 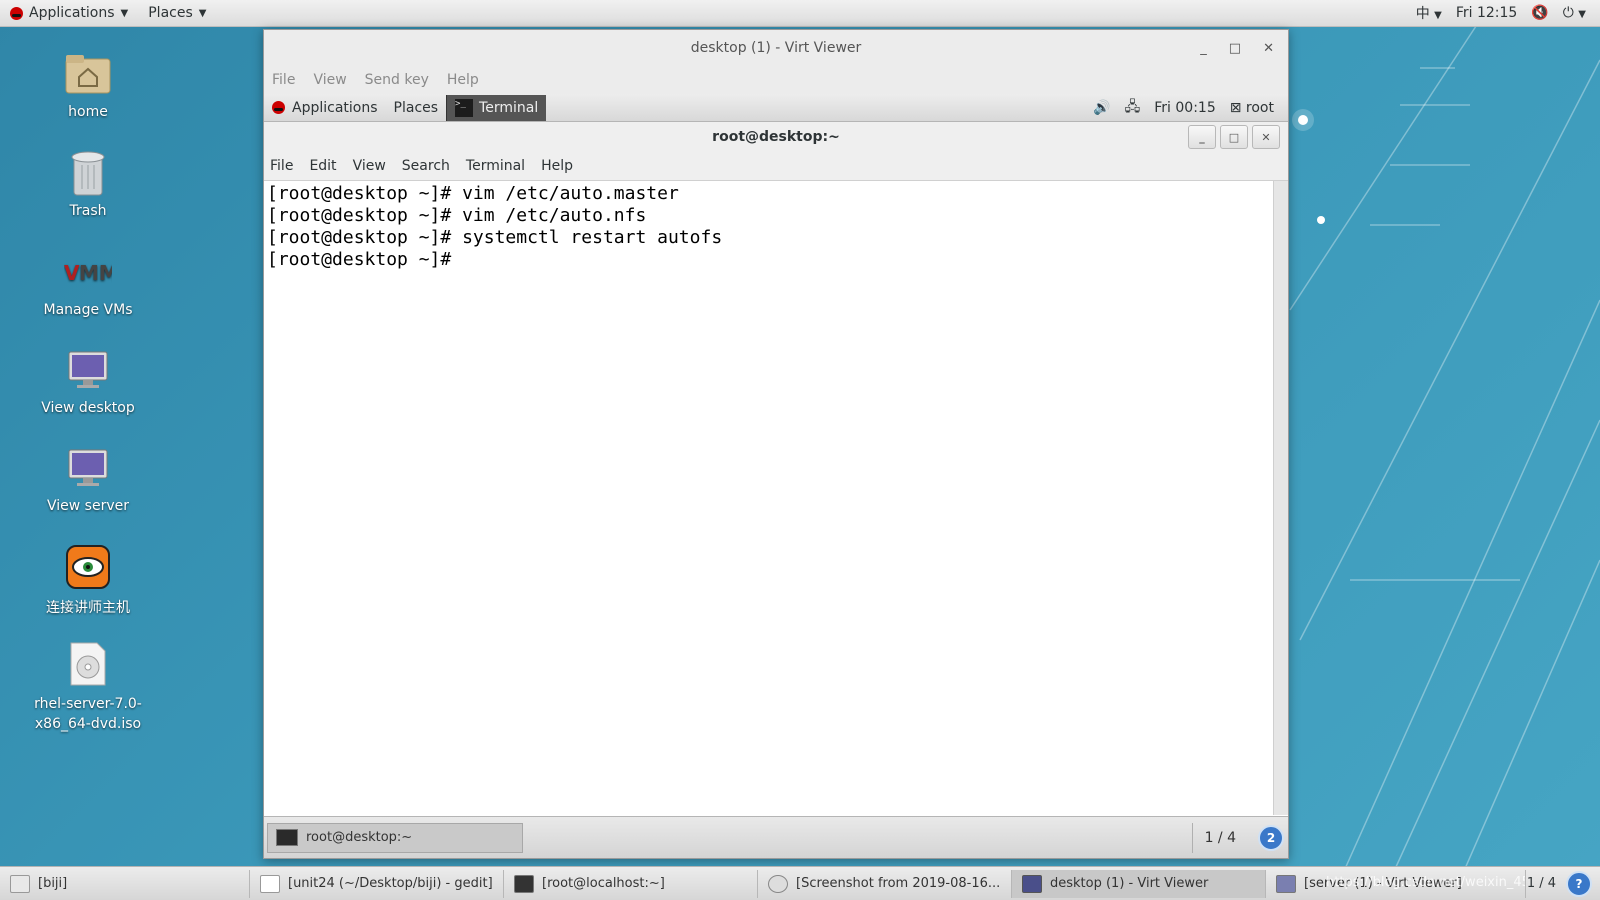 I want to click on terminal-menubar: File Edit View Search Terminal Help, so click(x=776, y=166).